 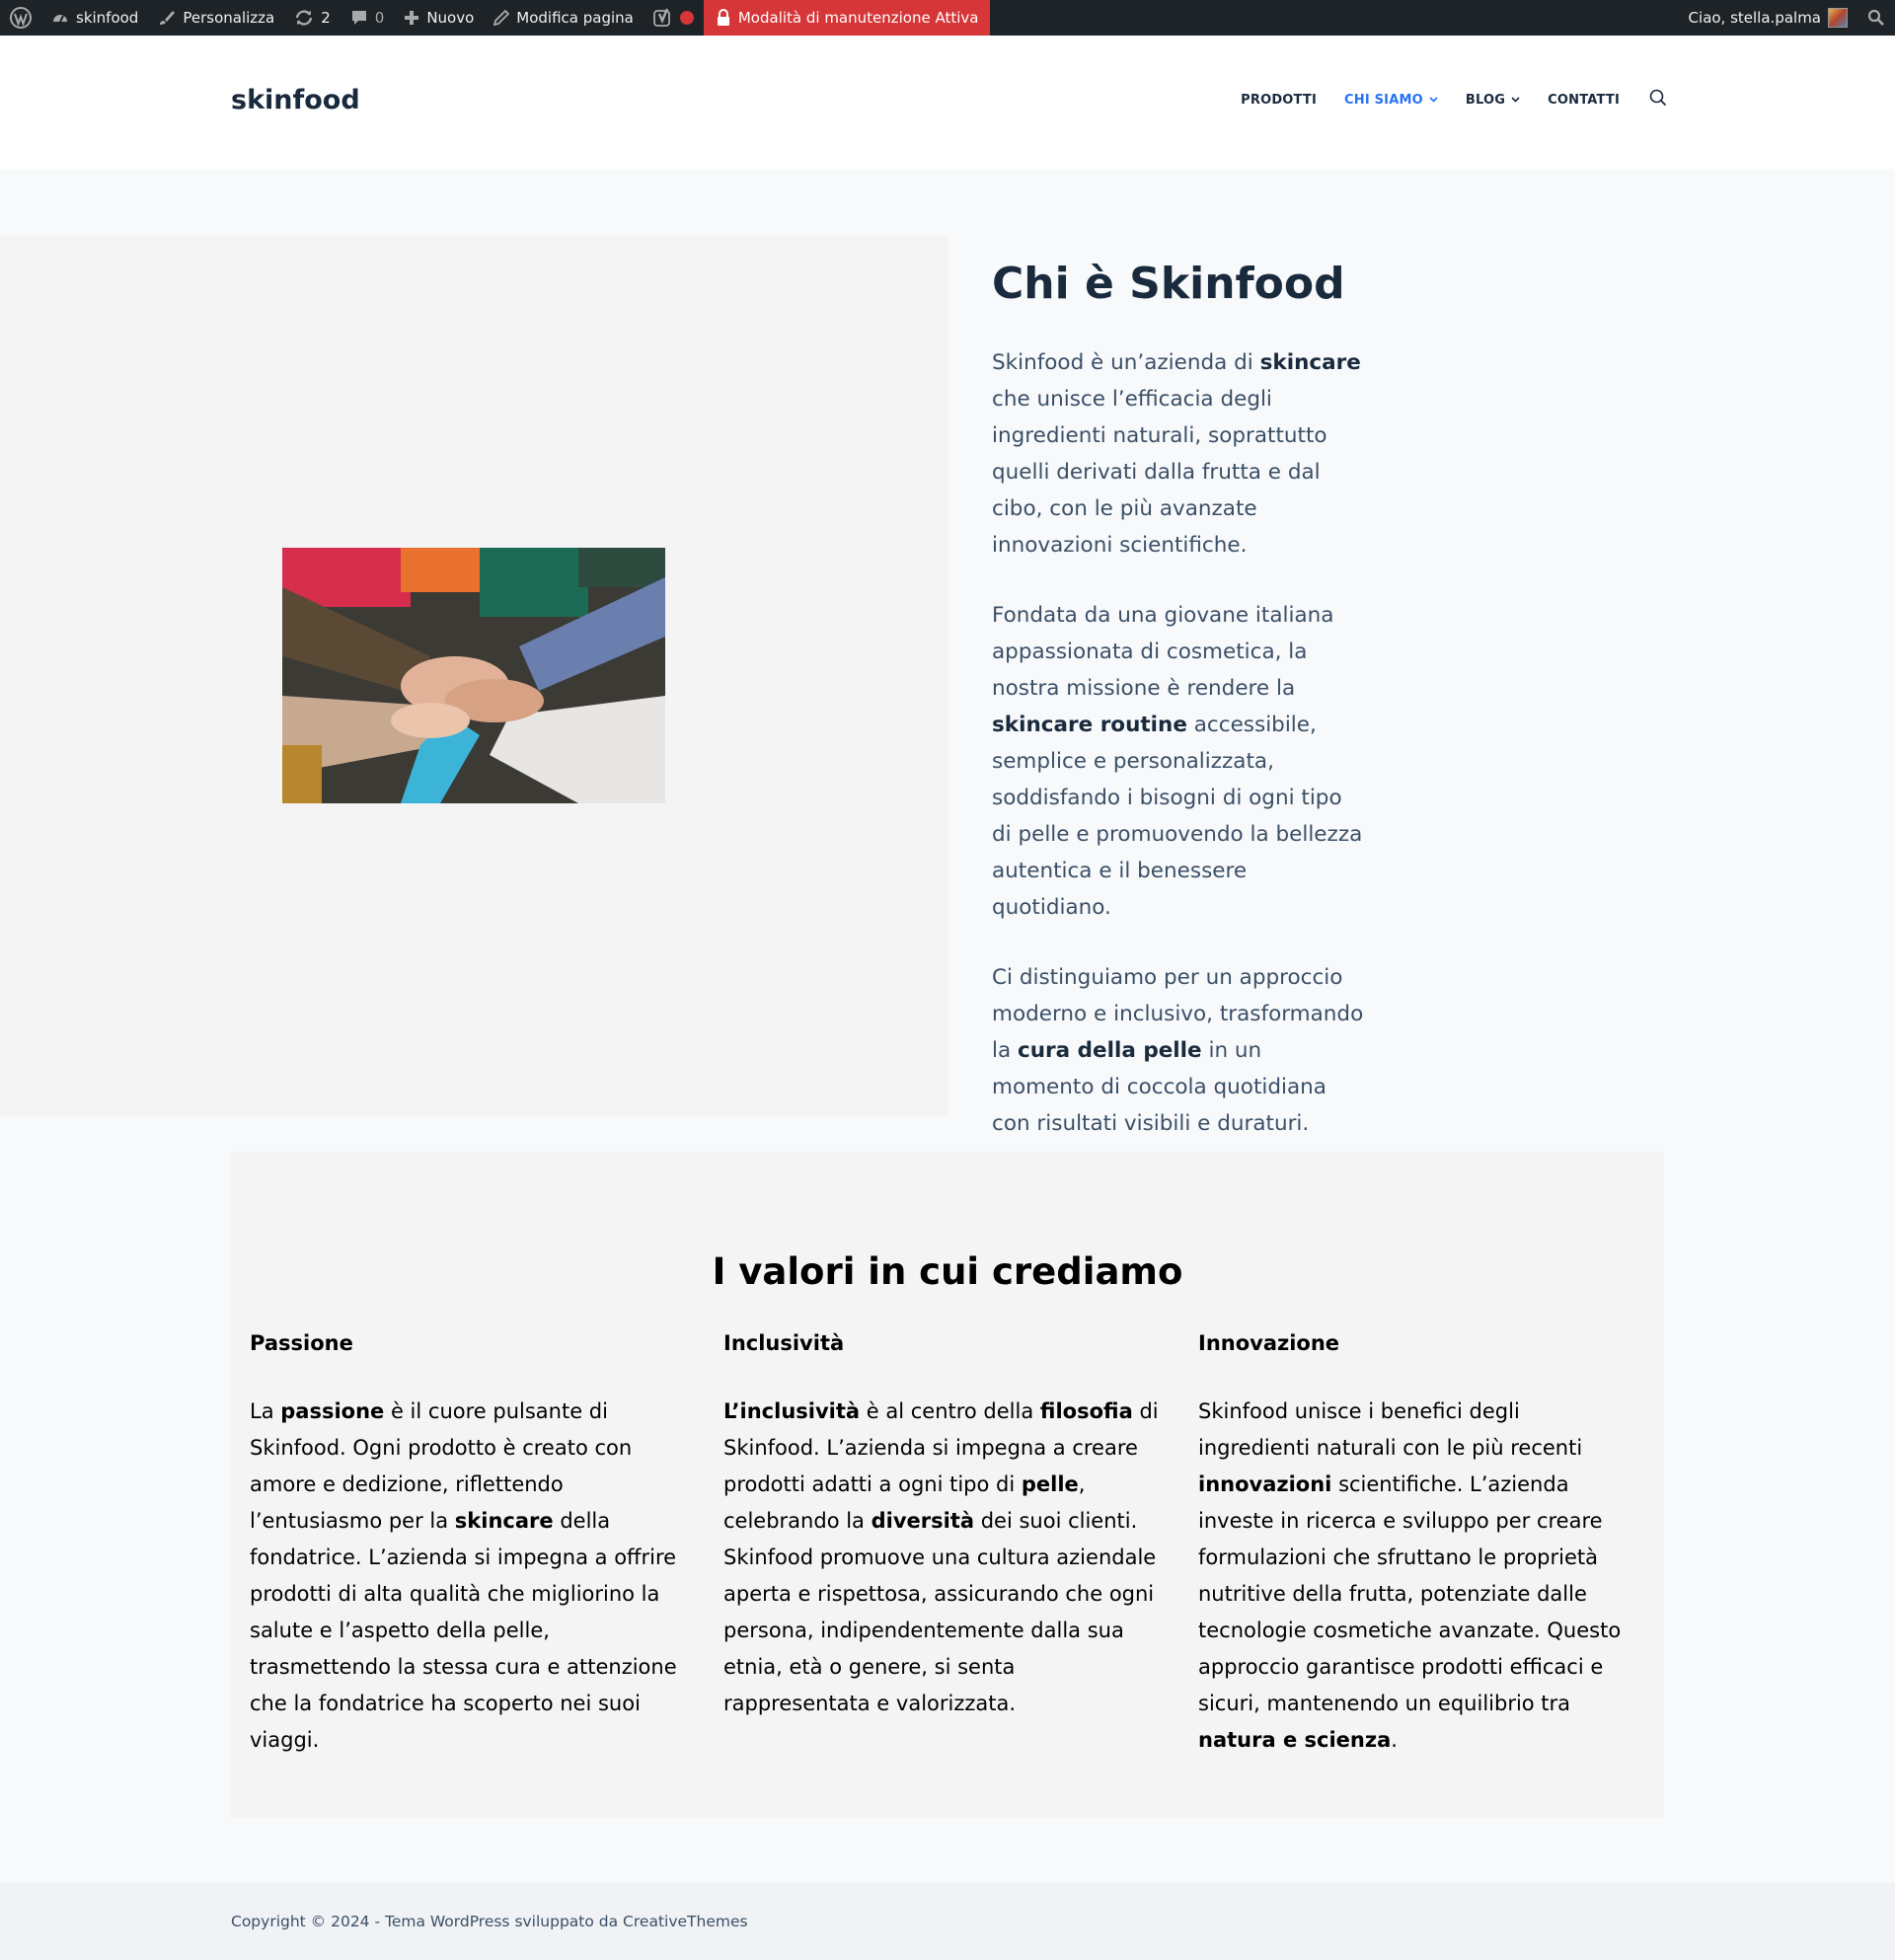 I want to click on value-heading: Innovazione, so click(x=1269, y=1343).